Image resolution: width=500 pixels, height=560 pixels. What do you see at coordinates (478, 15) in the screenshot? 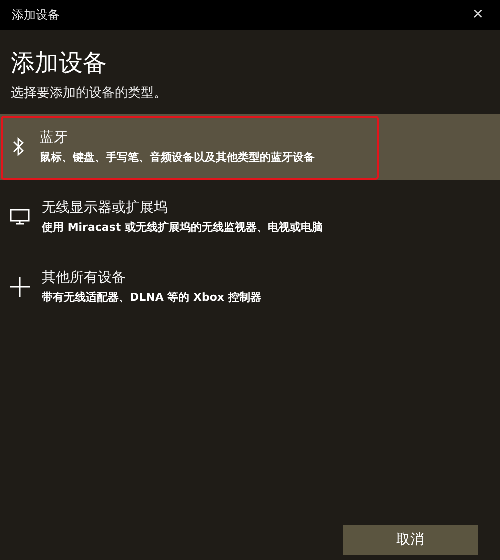
I see `close-button: ✕` at bounding box center [478, 15].